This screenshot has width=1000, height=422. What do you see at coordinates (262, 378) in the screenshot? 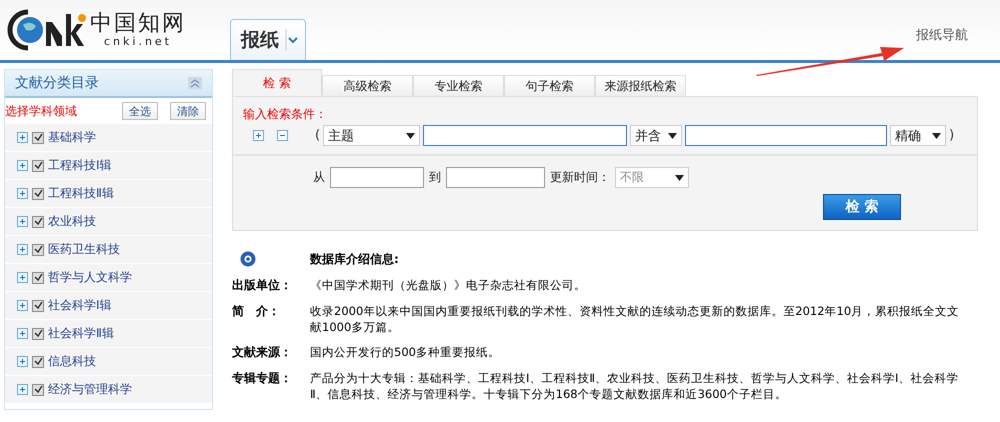
I see `info-label: 专辑专题：` at bounding box center [262, 378].